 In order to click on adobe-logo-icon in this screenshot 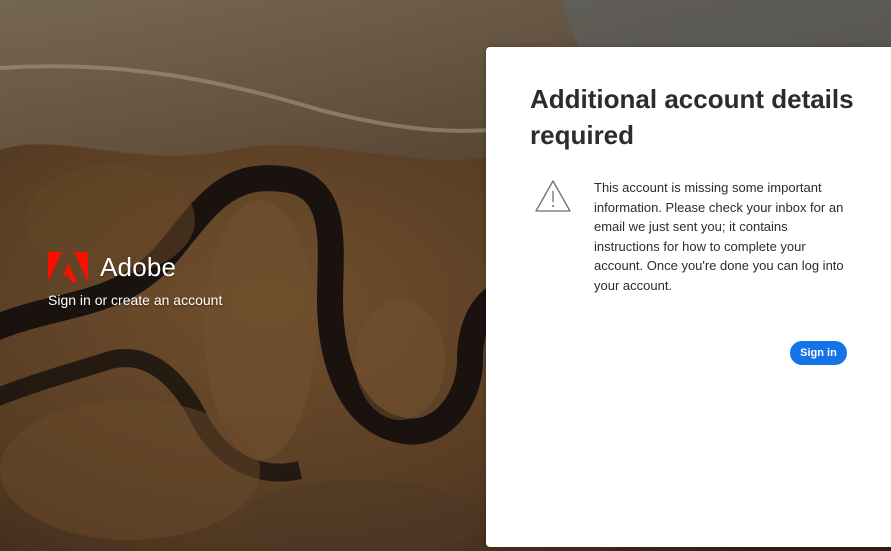, I will do `click(68, 267)`.